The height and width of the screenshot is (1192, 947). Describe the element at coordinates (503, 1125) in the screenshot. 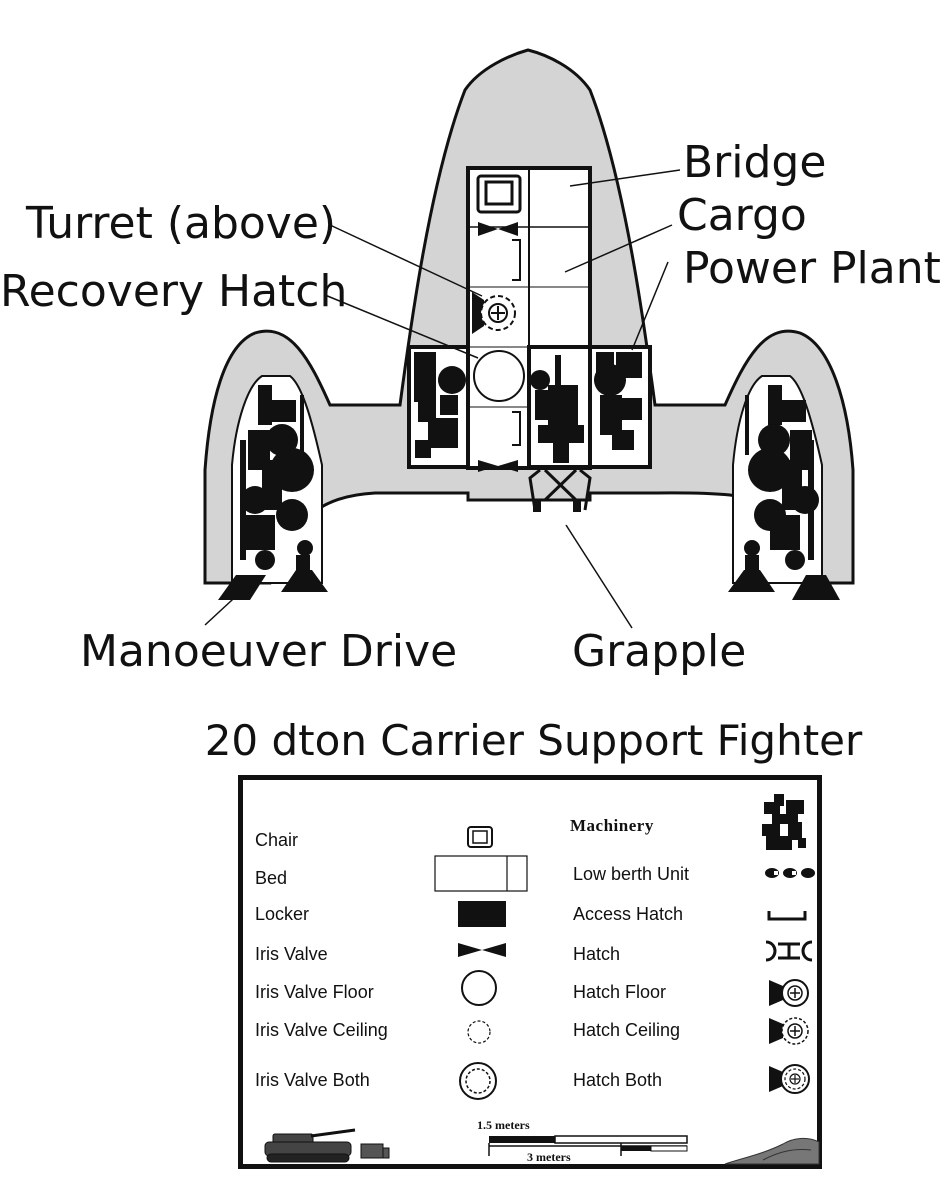

I see `scale-label-small: 1.5 meters` at that location.